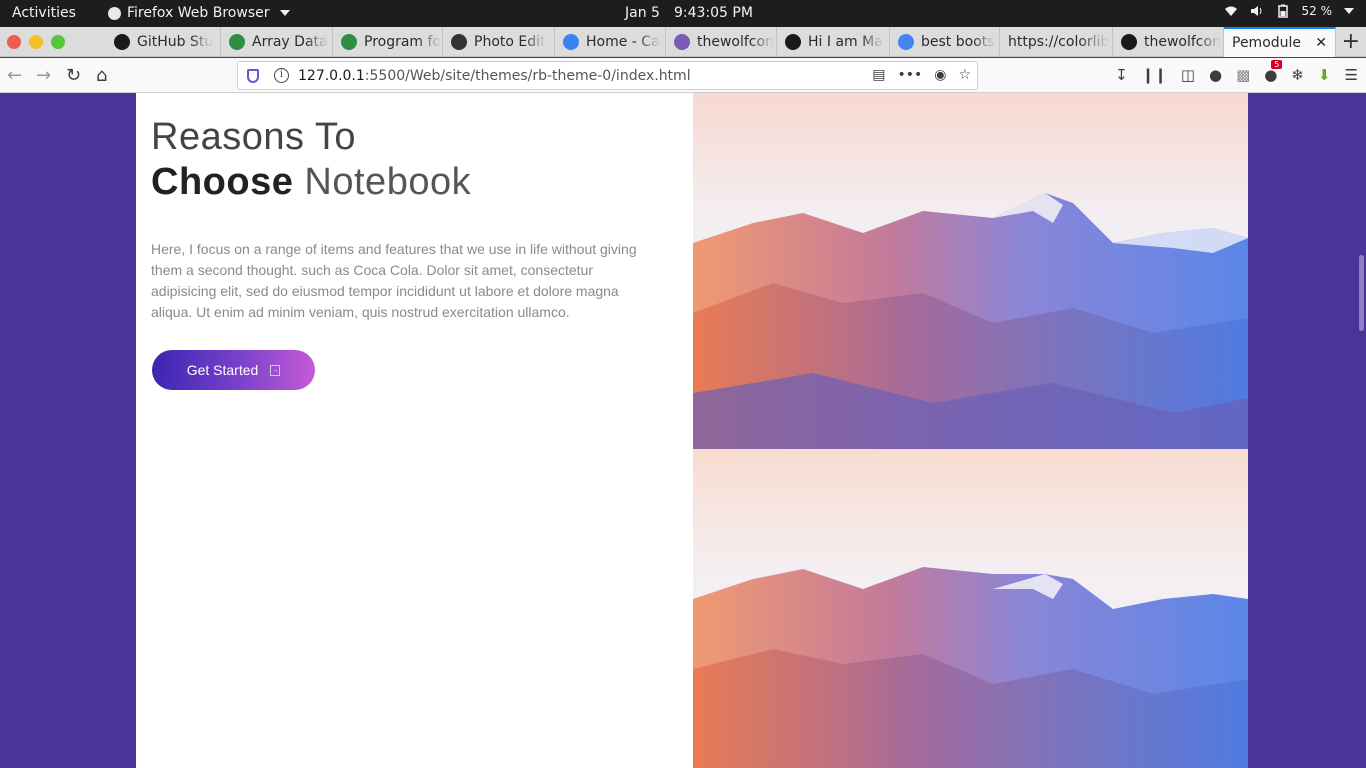  What do you see at coordinates (406, 160) in the screenshot?
I see `section-heading: Reasons To Choose Notebook` at bounding box center [406, 160].